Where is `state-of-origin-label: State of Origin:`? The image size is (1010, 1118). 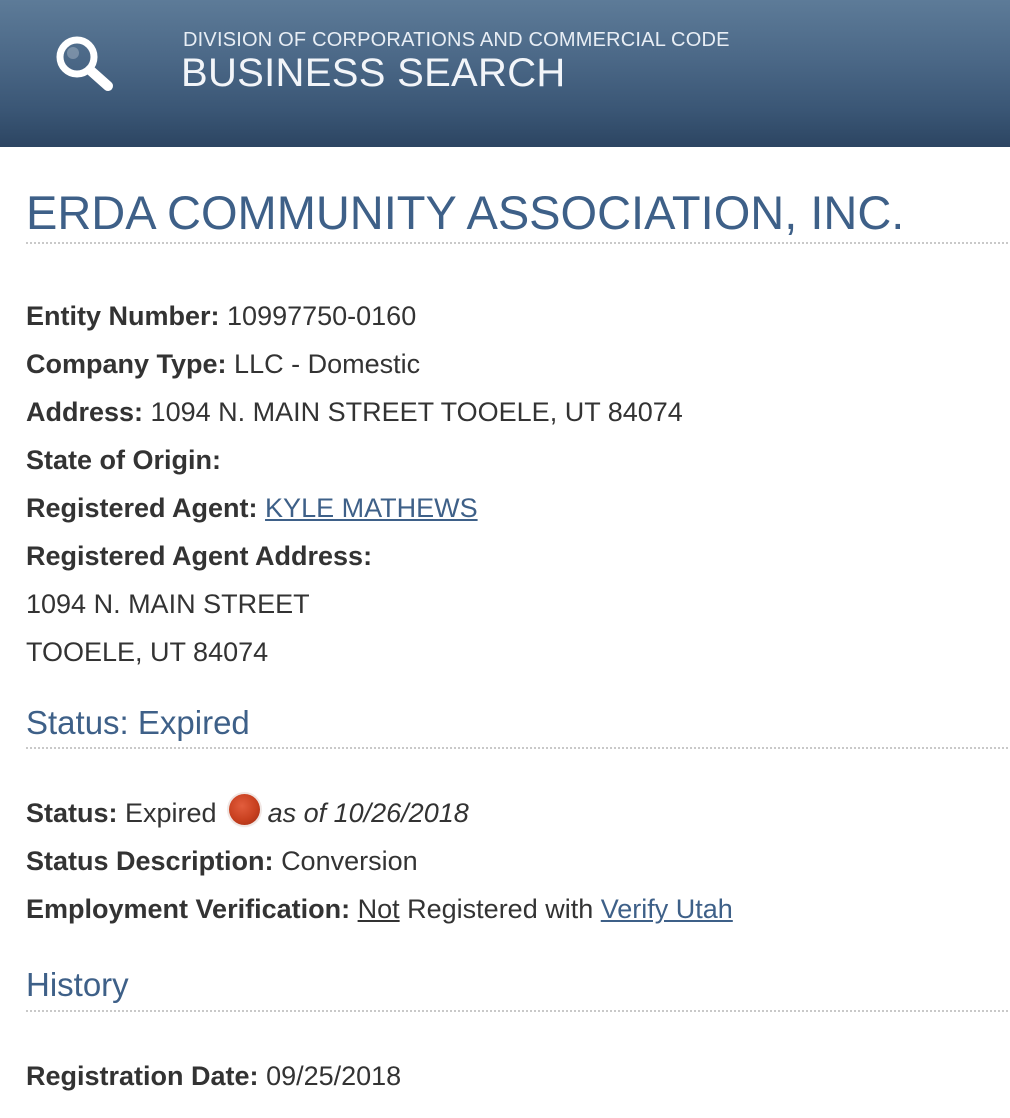
state-of-origin-label: State of Origin: is located at coordinates (123, 459).